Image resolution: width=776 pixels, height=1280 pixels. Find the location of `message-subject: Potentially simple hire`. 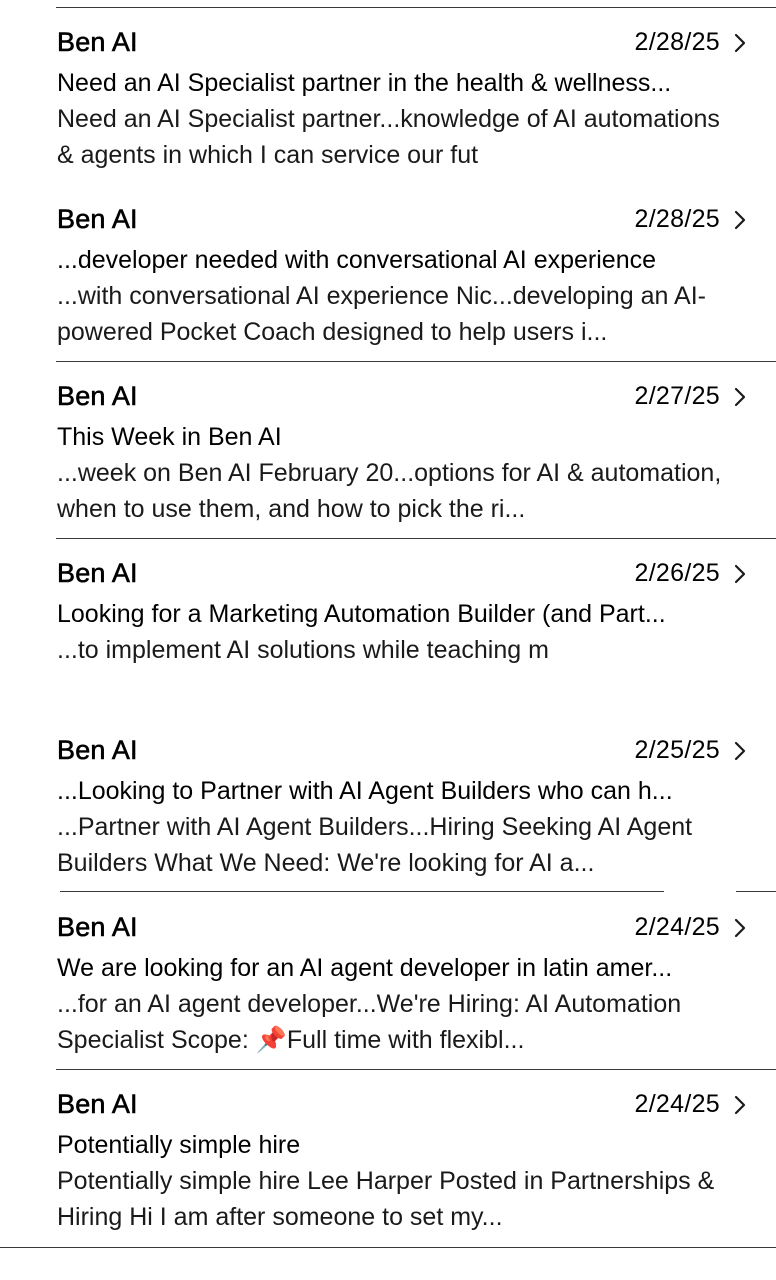

message-subject: Potentially simple hire is located at coordinates (179, 1145).